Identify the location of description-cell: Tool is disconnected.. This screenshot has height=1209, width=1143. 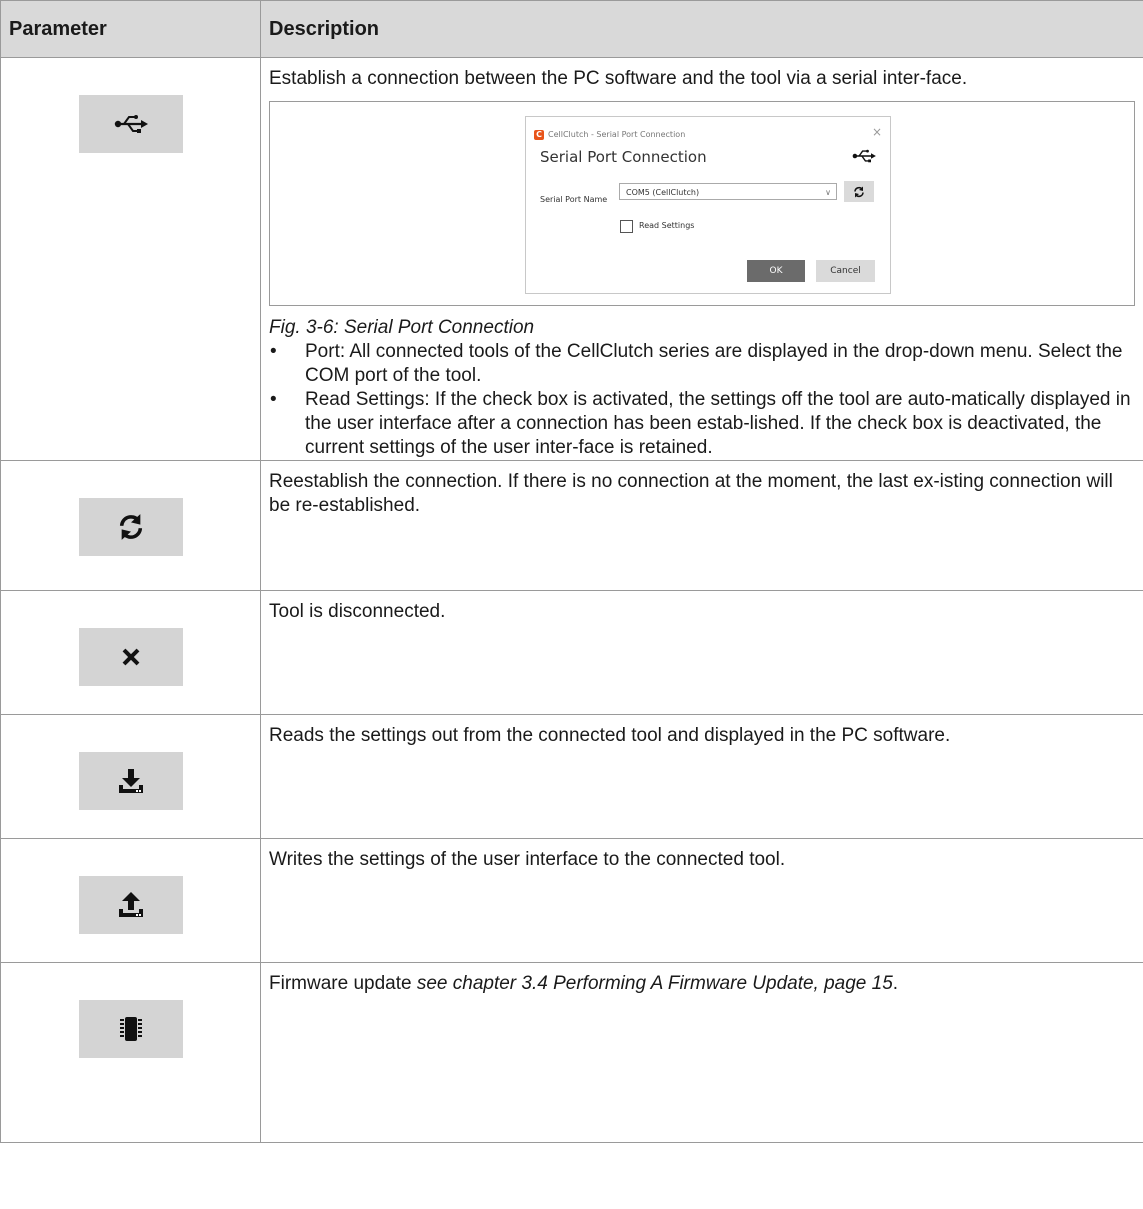
(701, 652).